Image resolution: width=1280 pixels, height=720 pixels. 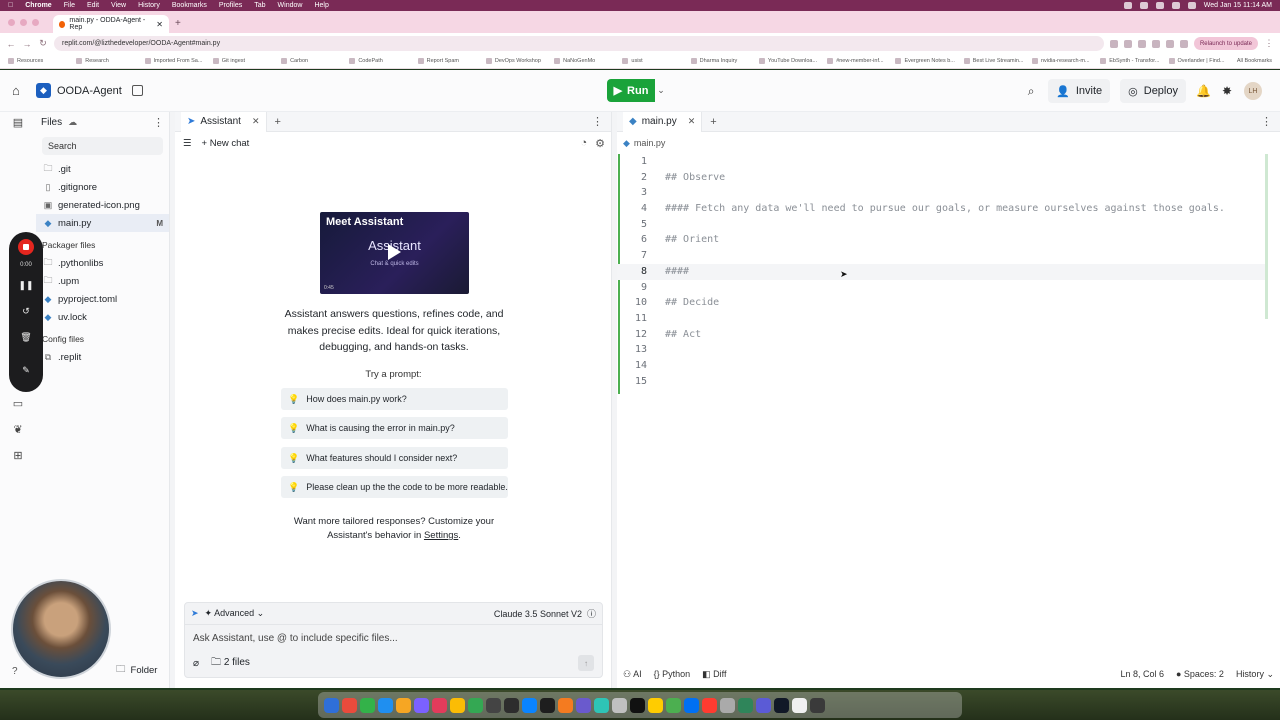 I want to click on code-line: 12 ## Act, so click(x=941, y=335).